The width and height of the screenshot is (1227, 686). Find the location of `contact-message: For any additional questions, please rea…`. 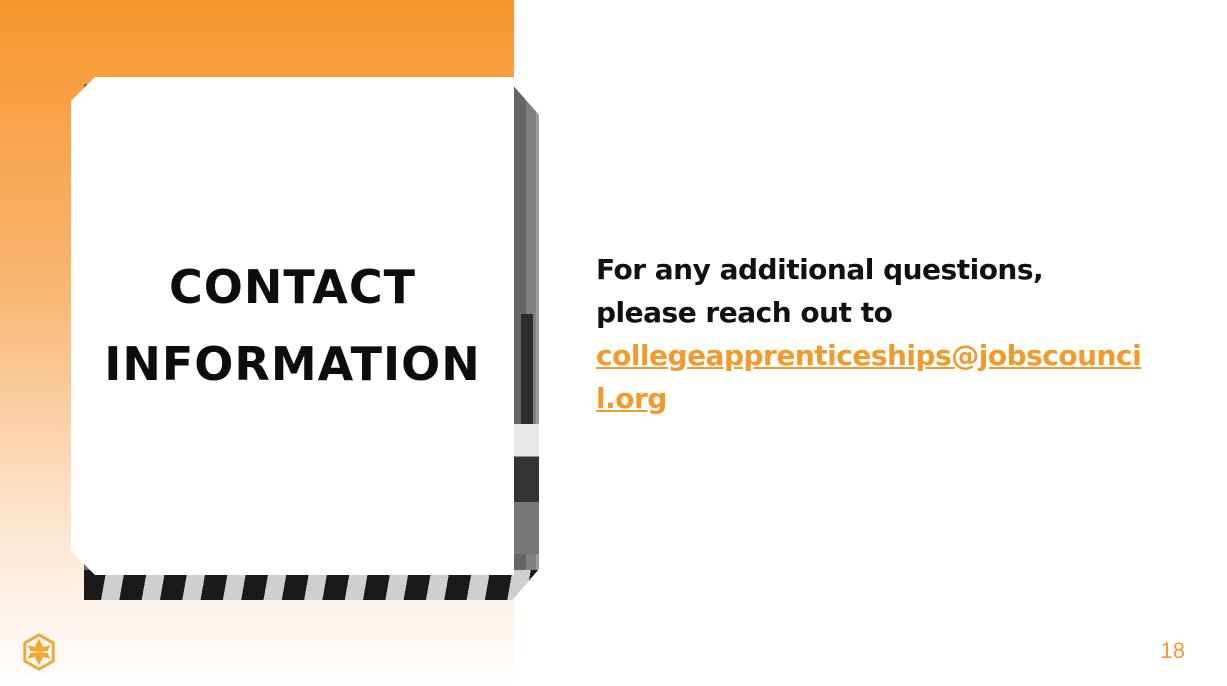

contact-message: For any additional questions, please rea… is located at coordinates (876, 334).